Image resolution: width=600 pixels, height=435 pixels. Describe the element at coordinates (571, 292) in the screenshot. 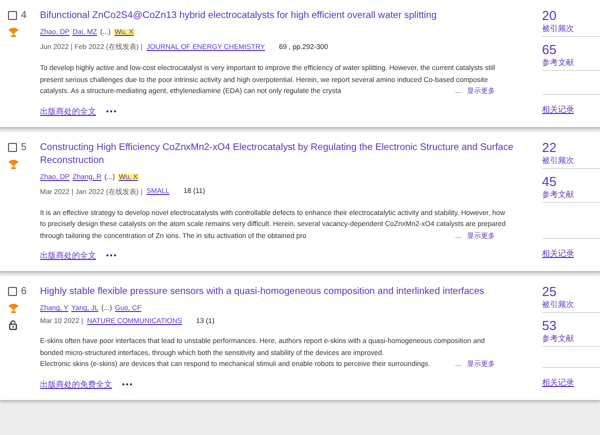

I see `citation-count: 25` at that location.